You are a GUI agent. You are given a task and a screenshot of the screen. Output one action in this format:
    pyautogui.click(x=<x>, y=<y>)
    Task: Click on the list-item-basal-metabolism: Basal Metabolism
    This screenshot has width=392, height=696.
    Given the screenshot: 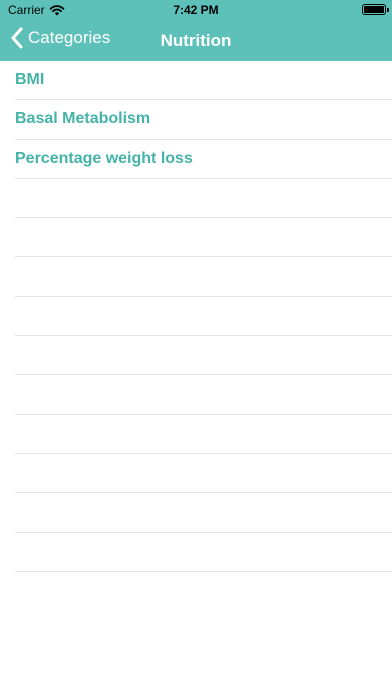 What is the action you would take?
    pyautogui.click(x=203, y=120)
    